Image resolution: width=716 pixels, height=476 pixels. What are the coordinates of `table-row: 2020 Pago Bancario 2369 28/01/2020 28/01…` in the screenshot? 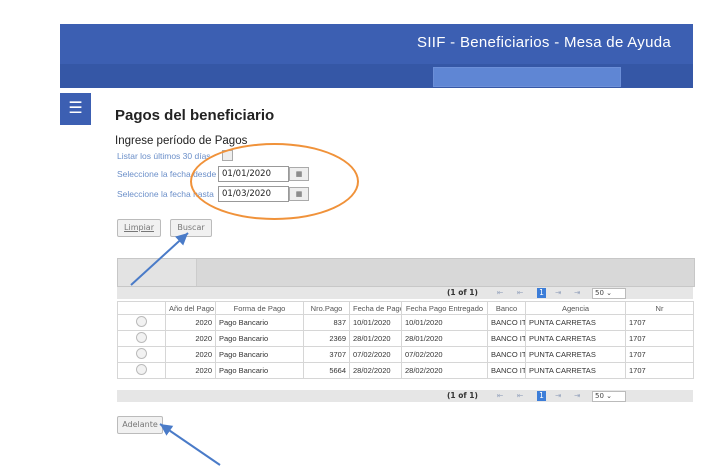 It's located at (405, 338).